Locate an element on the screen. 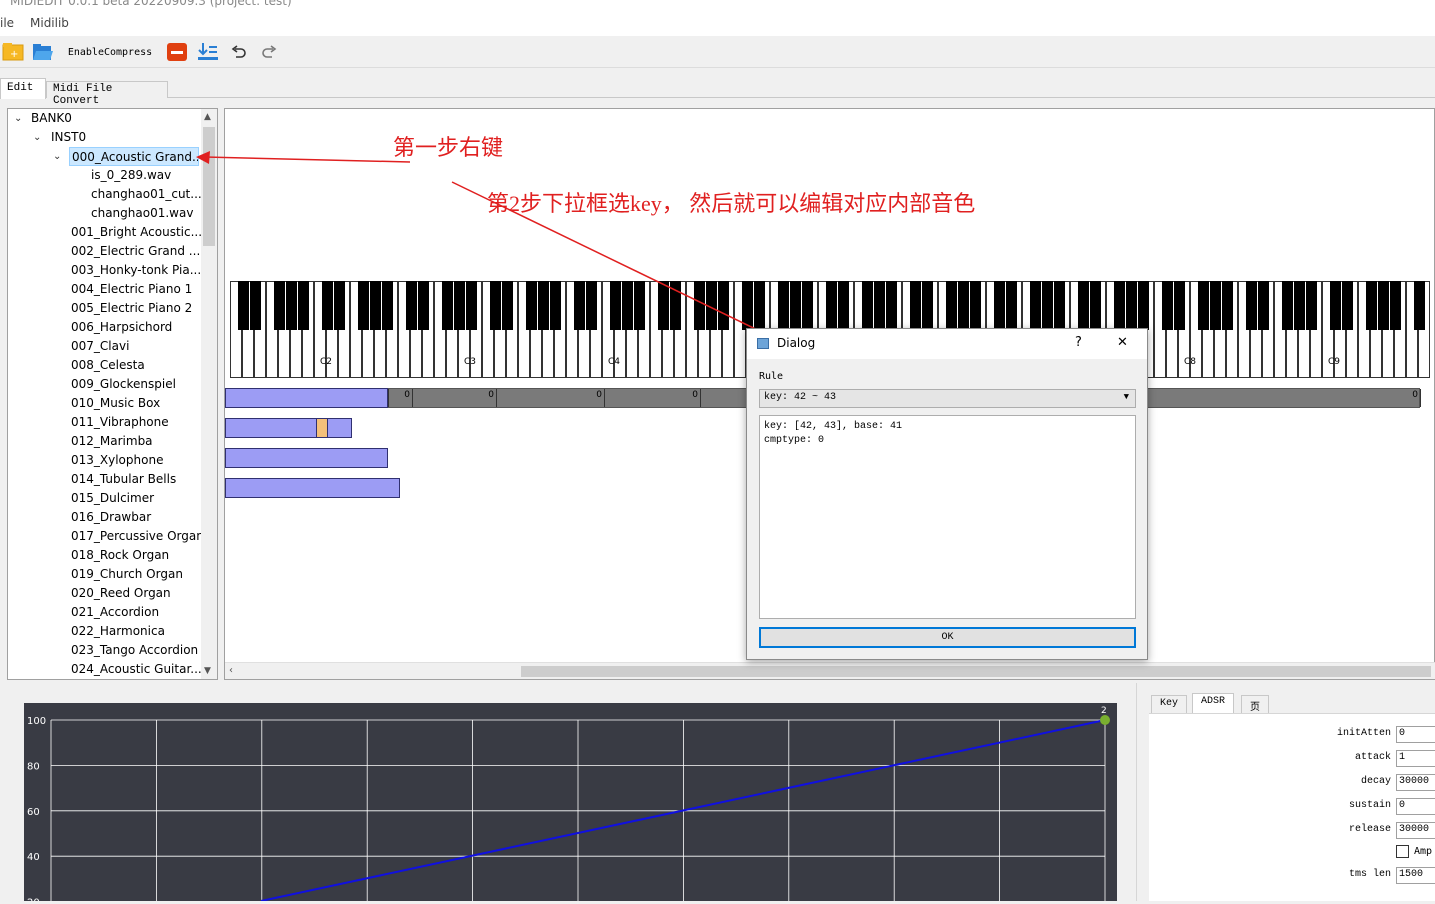  redo-icon is located at coordinates (269, 52).